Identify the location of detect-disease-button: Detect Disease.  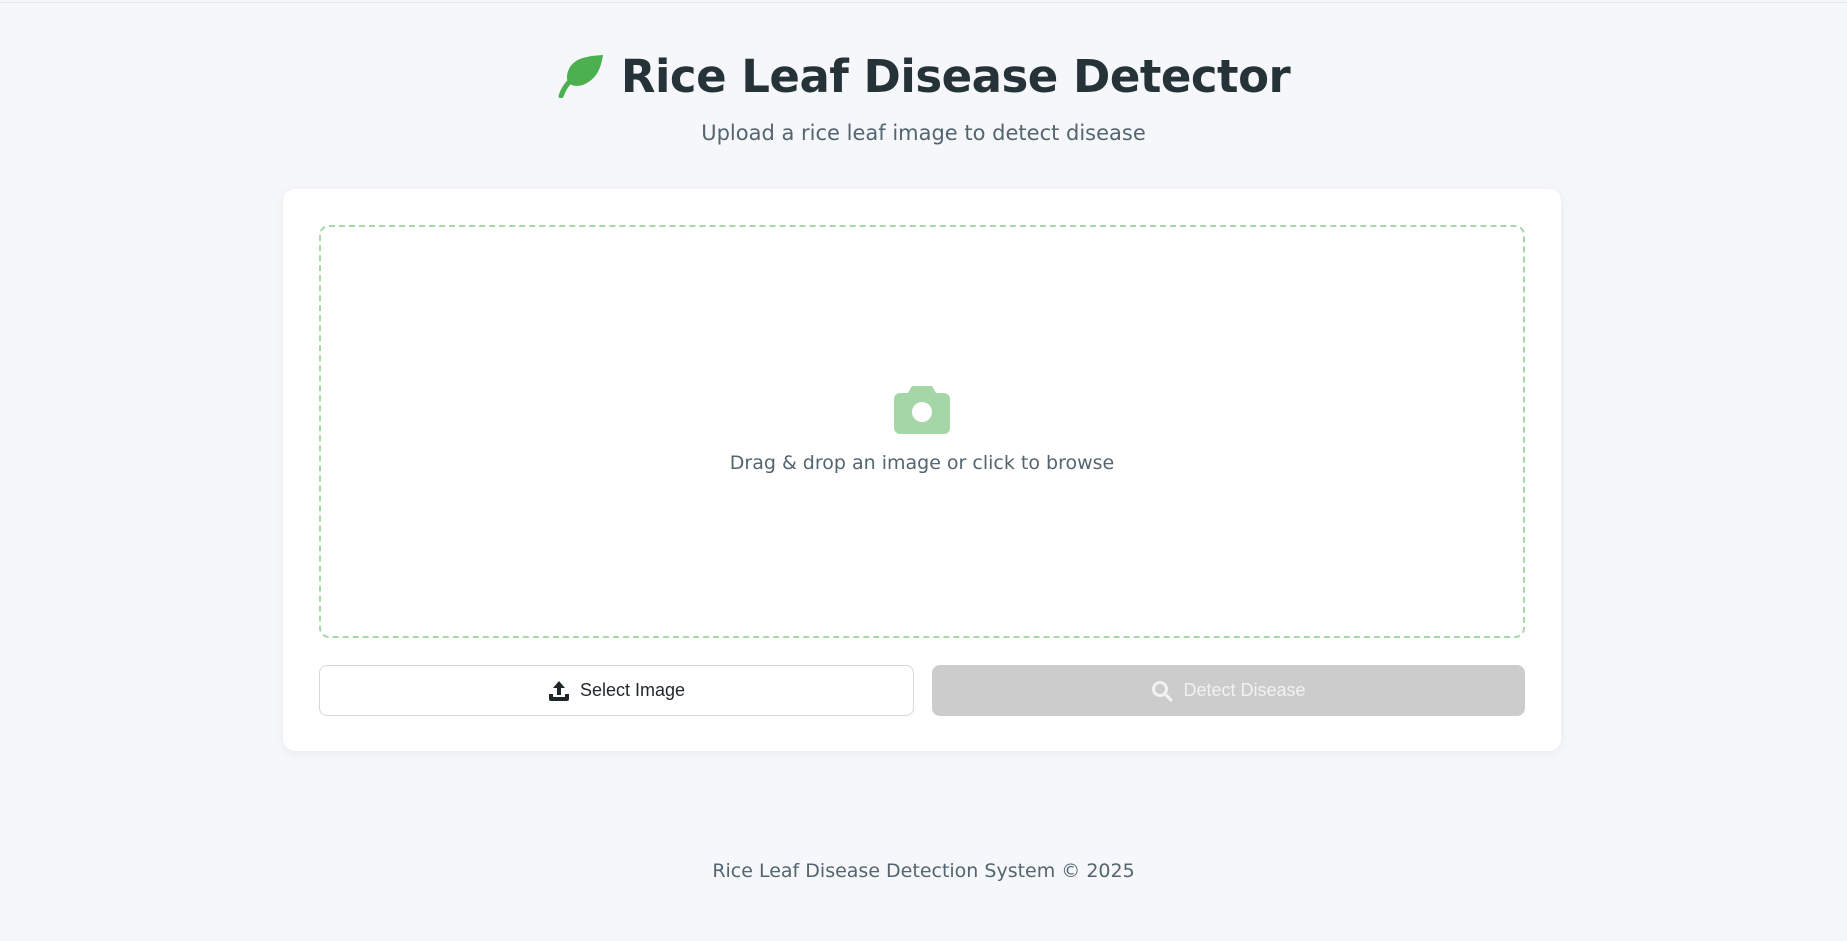
(1228, 690).